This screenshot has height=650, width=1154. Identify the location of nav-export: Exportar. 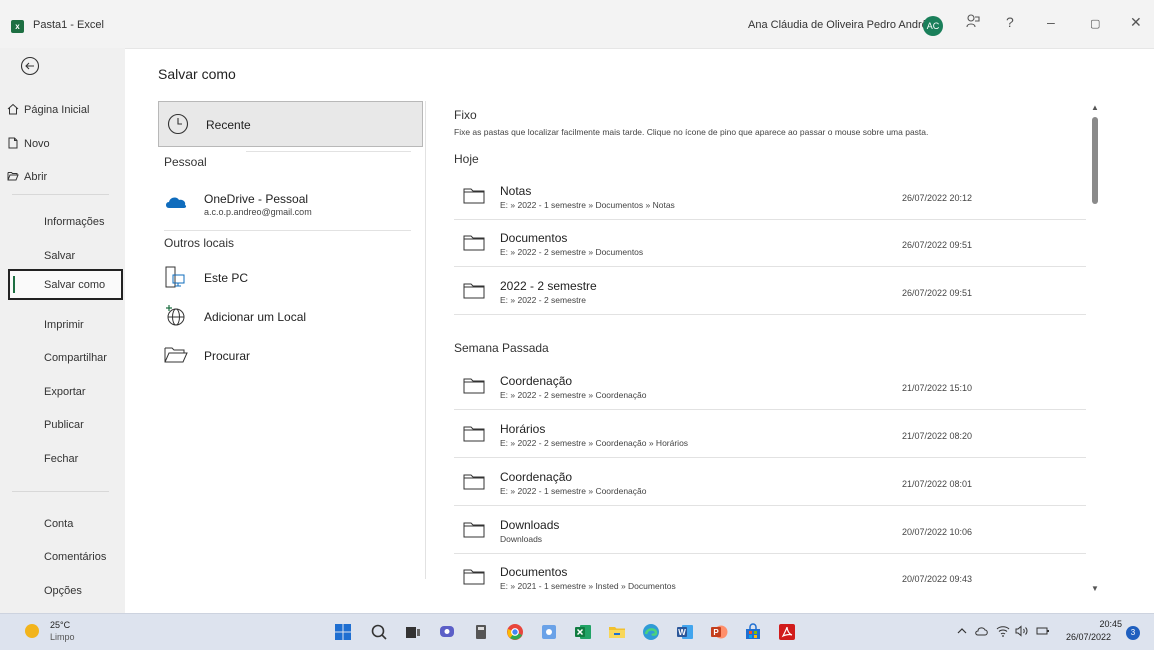
(62, 392).